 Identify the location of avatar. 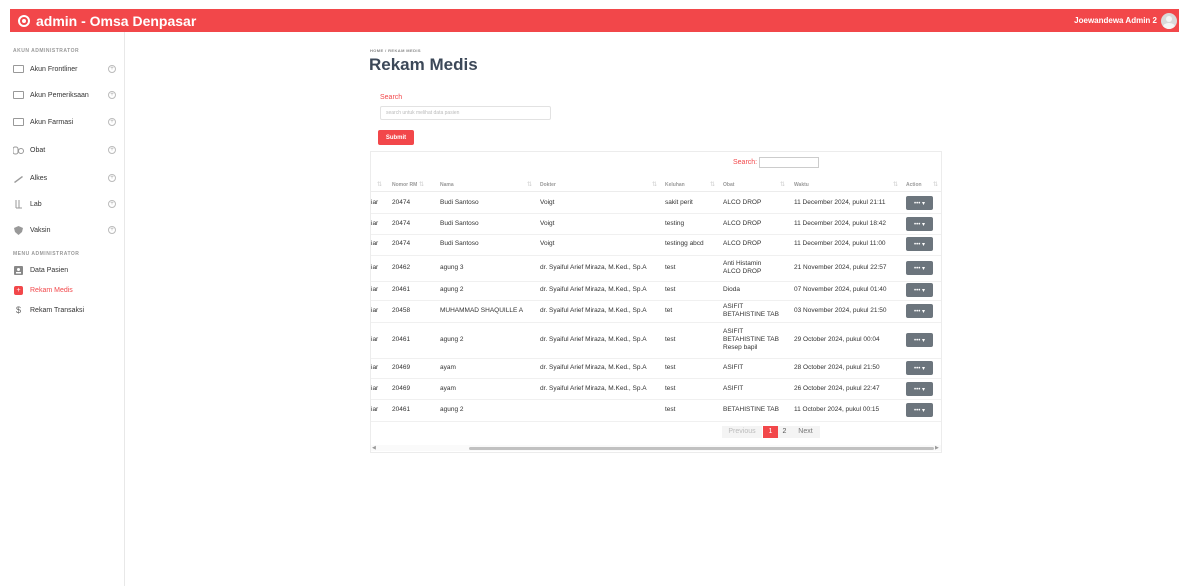
(1169, 20).